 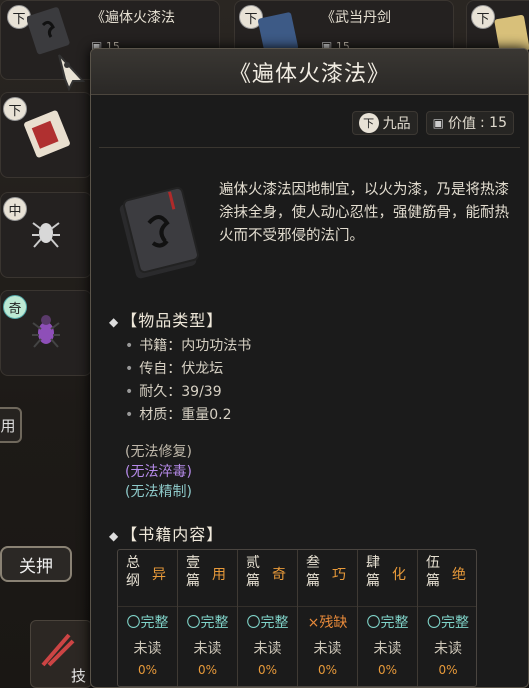 I want to click on chapter-name: 肆篇, so click(x=373, y=572).